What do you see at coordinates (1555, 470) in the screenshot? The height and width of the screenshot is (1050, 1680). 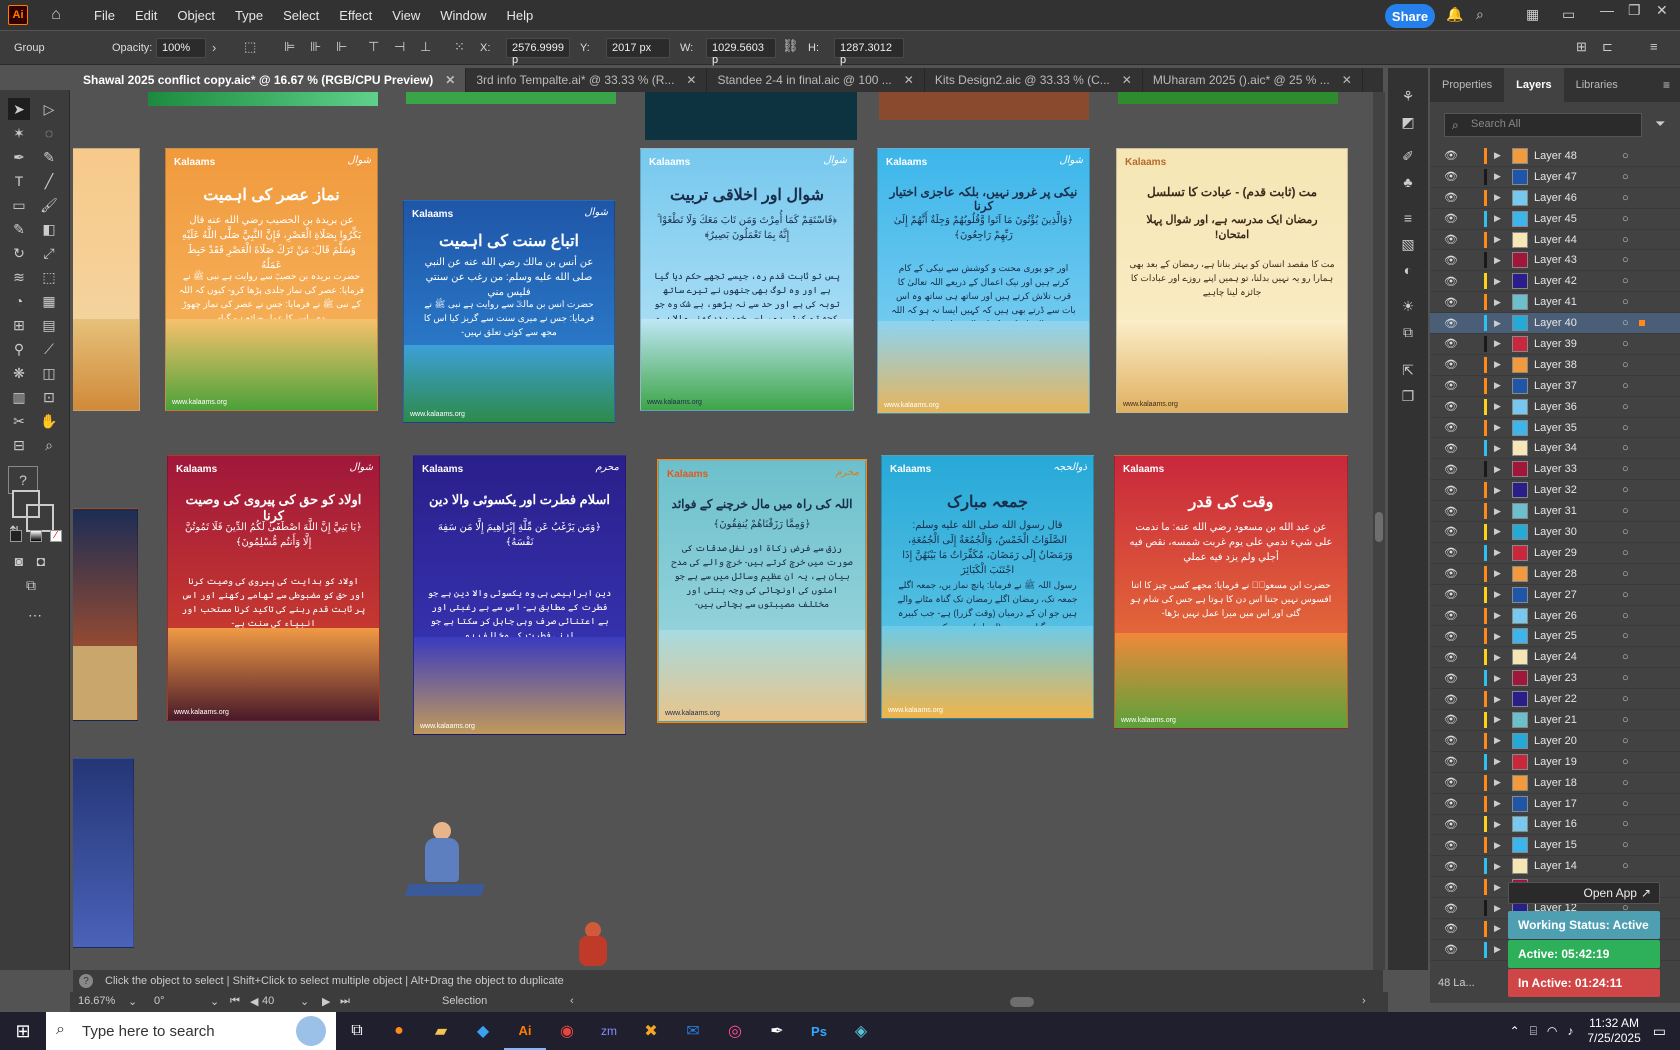 I see `layer-row: 👁 ▶ Layer 33 ○` at bounding box center [1555, 470].